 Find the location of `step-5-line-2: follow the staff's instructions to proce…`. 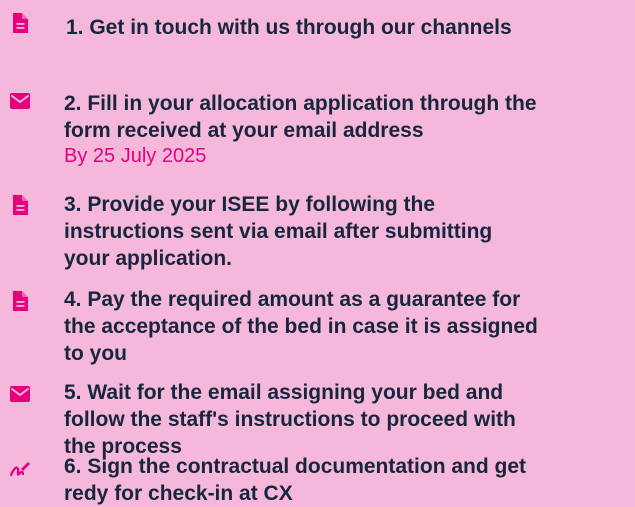

step-5-line-2: follow the staff's instructions to proce… is located at coordinates (290, 419).